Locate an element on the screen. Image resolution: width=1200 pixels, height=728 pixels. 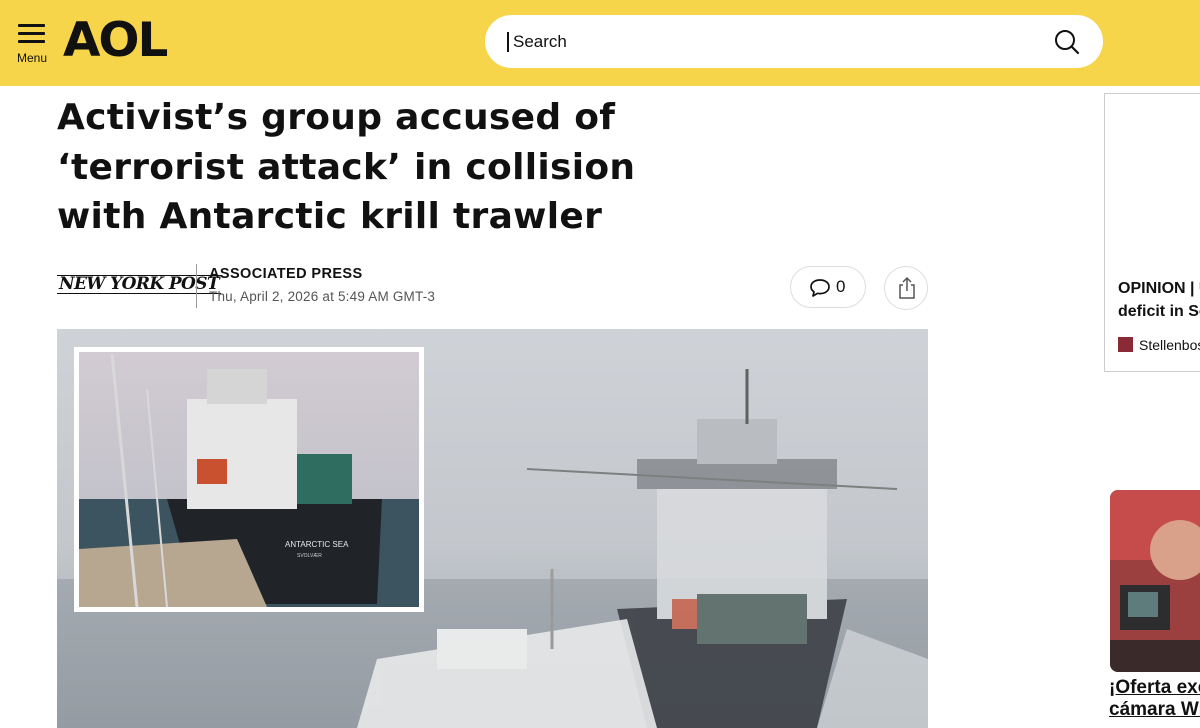
share-button is located at coordinates (906, 288).